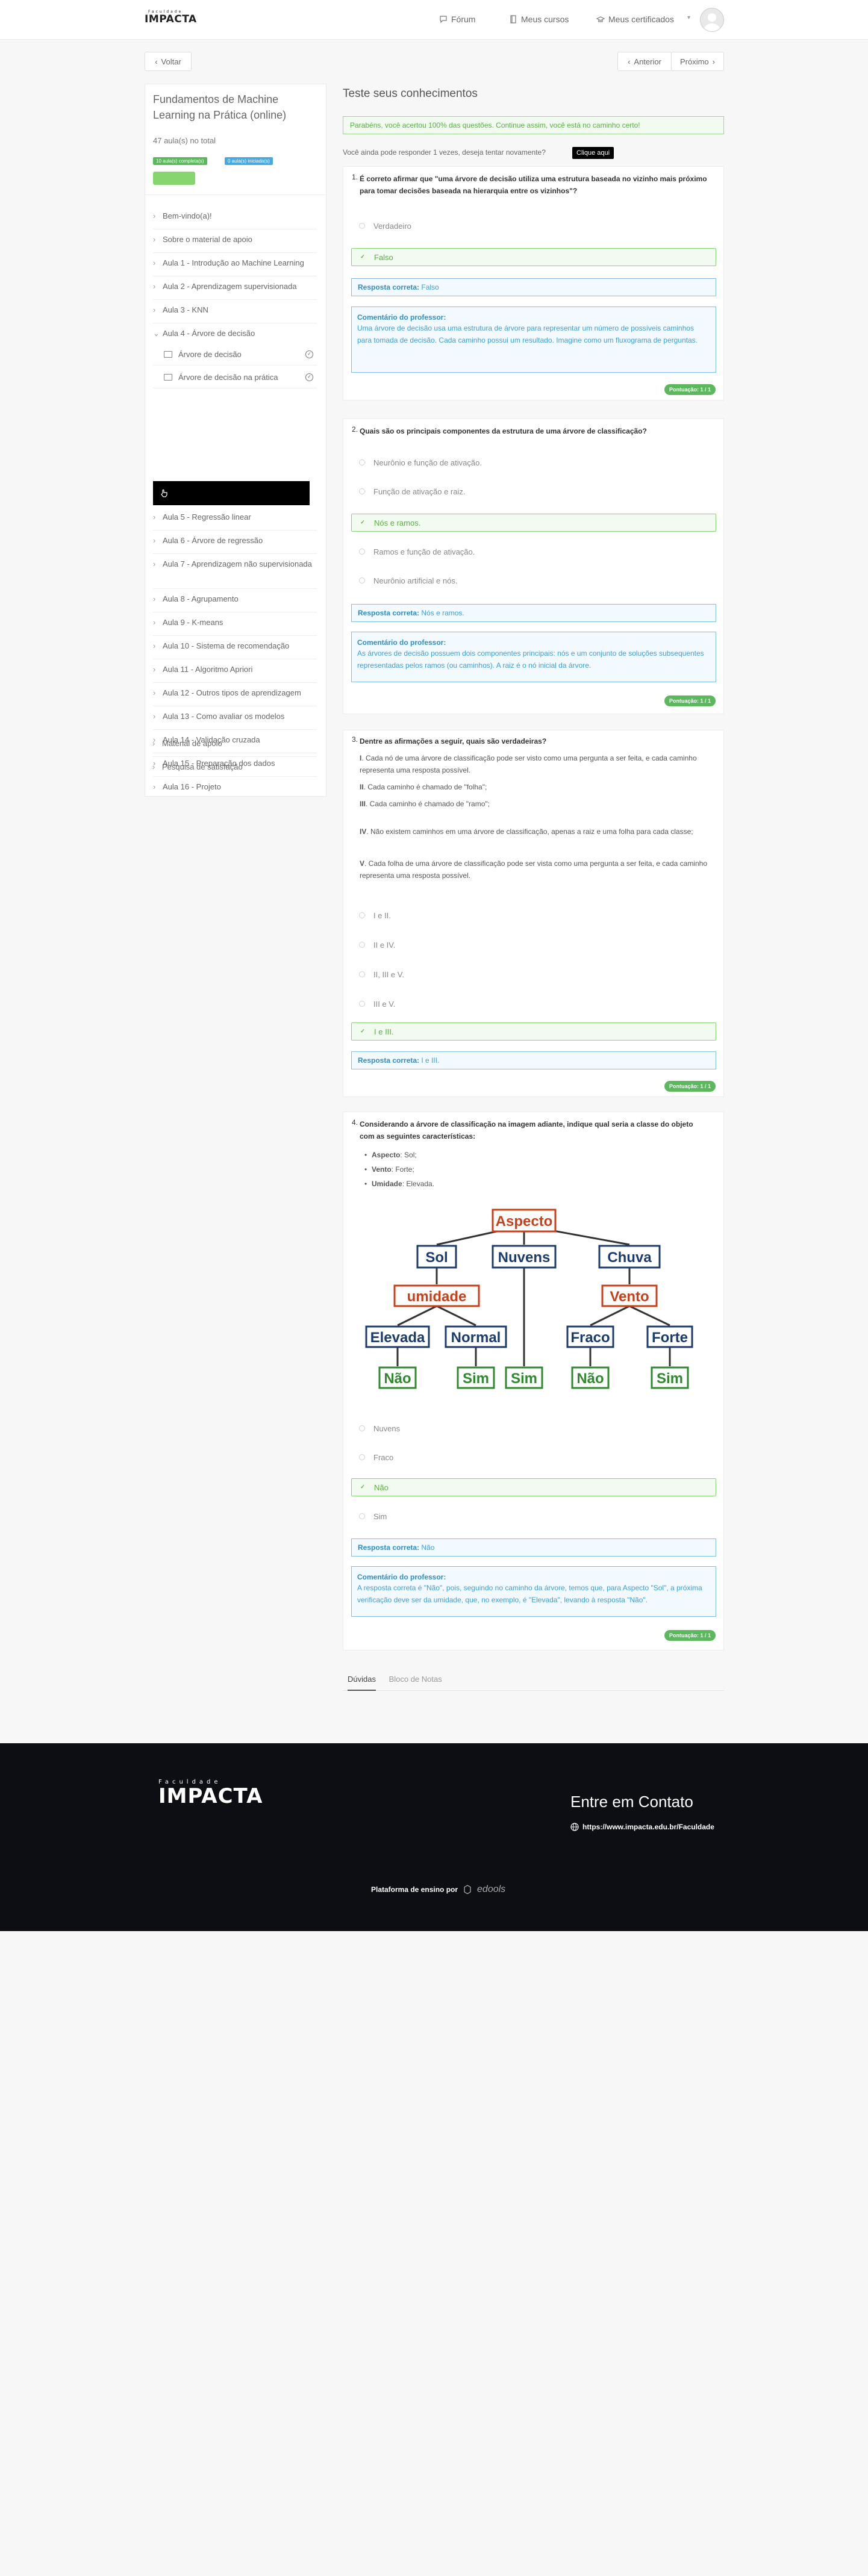 The height and width of the screenshot is (2576, 868). I want to click on sidebar-item: › Sobre o material de apoio, so click(235, 244).